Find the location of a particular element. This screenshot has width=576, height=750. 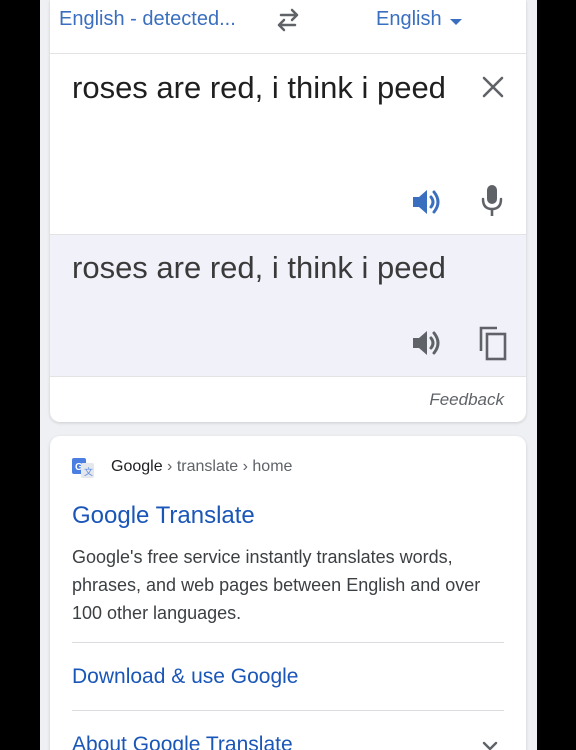

close-icon is located at coordinates (493, 87).